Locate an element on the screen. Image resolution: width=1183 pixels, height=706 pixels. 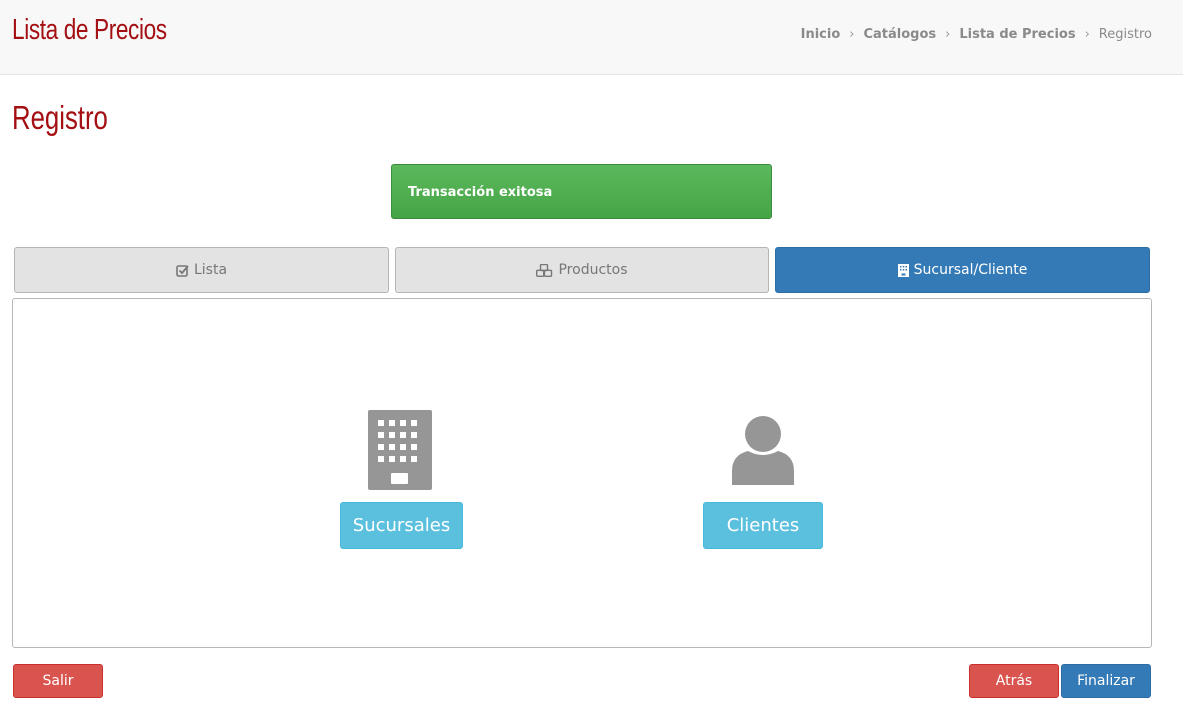
tab-label: Lista is located at coordinates (210, 270).